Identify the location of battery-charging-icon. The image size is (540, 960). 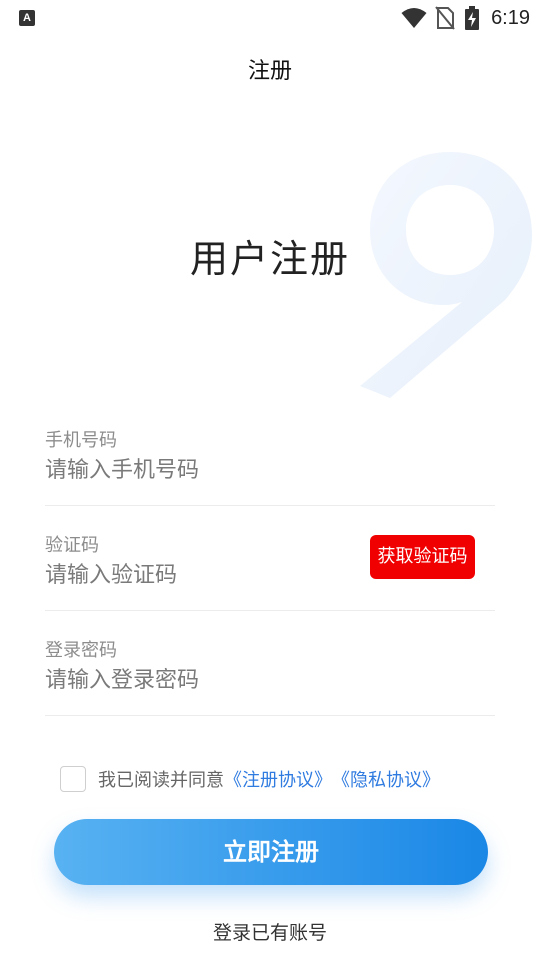
(472, 18).